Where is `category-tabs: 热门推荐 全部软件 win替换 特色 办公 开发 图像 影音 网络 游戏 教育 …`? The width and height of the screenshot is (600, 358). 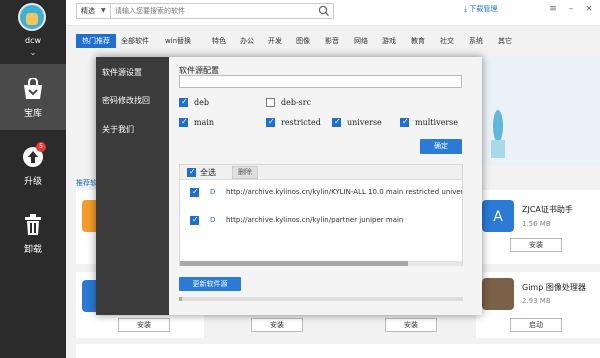
category-tabs: 热门推荐 全部软件 win替换 特色 办公 开发 图像 影音 网络 游戏 教育 … is located at coordinates (333, 40).